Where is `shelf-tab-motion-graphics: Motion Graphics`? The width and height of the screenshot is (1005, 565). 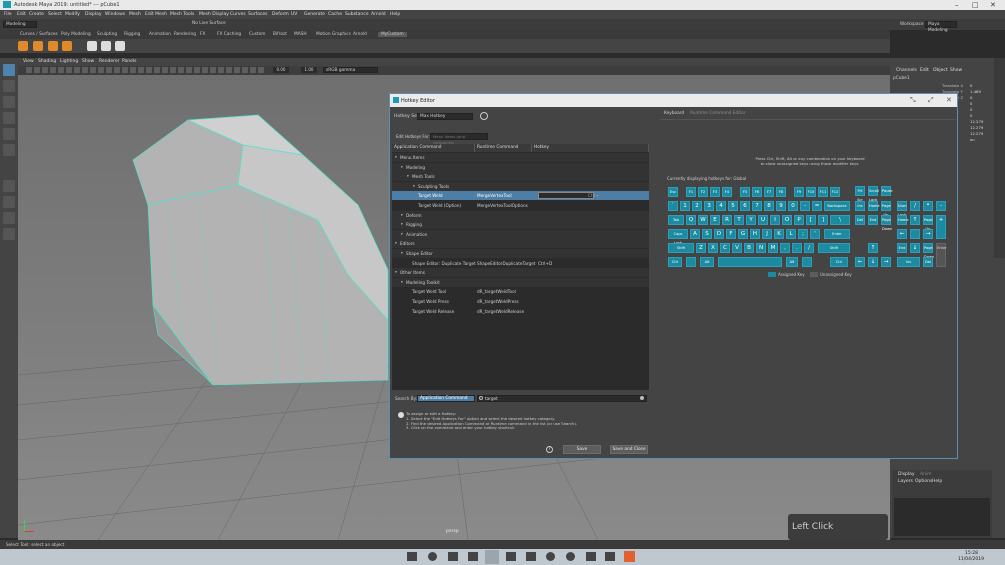
shelf-tab-motion-graphics: Motion Graphics is located at coordinates (333, 34).